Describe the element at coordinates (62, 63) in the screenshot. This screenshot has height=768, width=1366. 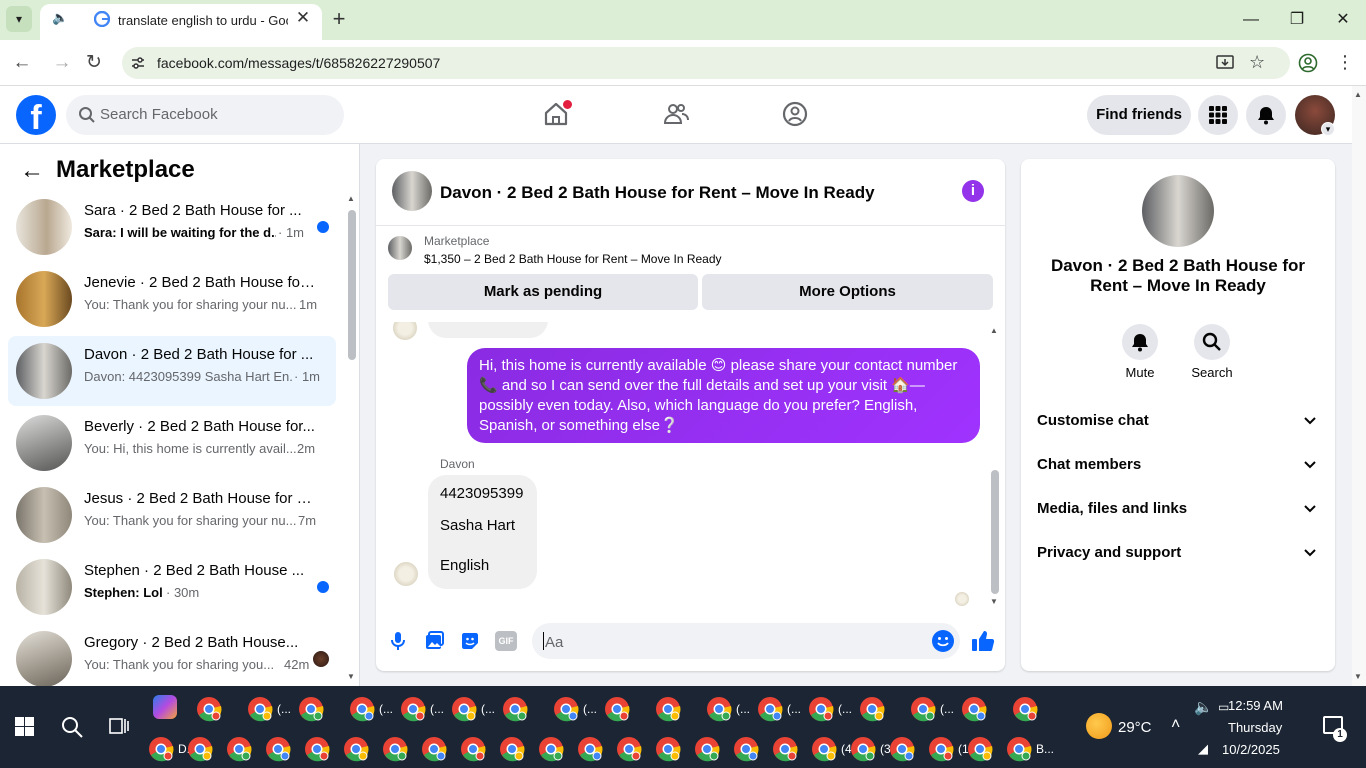
I see `forward-icon: →` at that location.